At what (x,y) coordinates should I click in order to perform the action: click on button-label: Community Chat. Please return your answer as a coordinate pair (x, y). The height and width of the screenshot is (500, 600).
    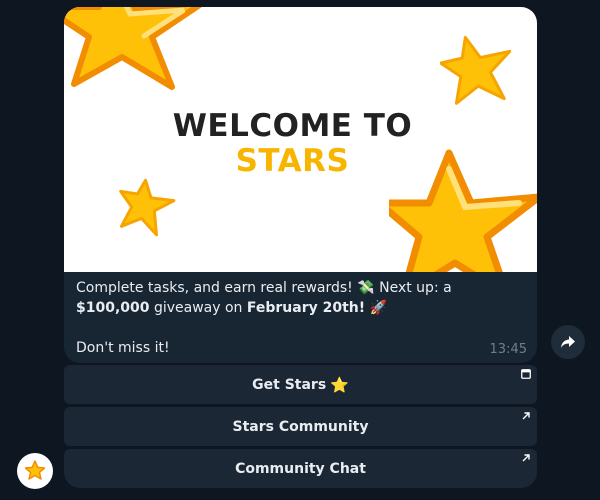
    Looking at the image, I should click on (300, 468).